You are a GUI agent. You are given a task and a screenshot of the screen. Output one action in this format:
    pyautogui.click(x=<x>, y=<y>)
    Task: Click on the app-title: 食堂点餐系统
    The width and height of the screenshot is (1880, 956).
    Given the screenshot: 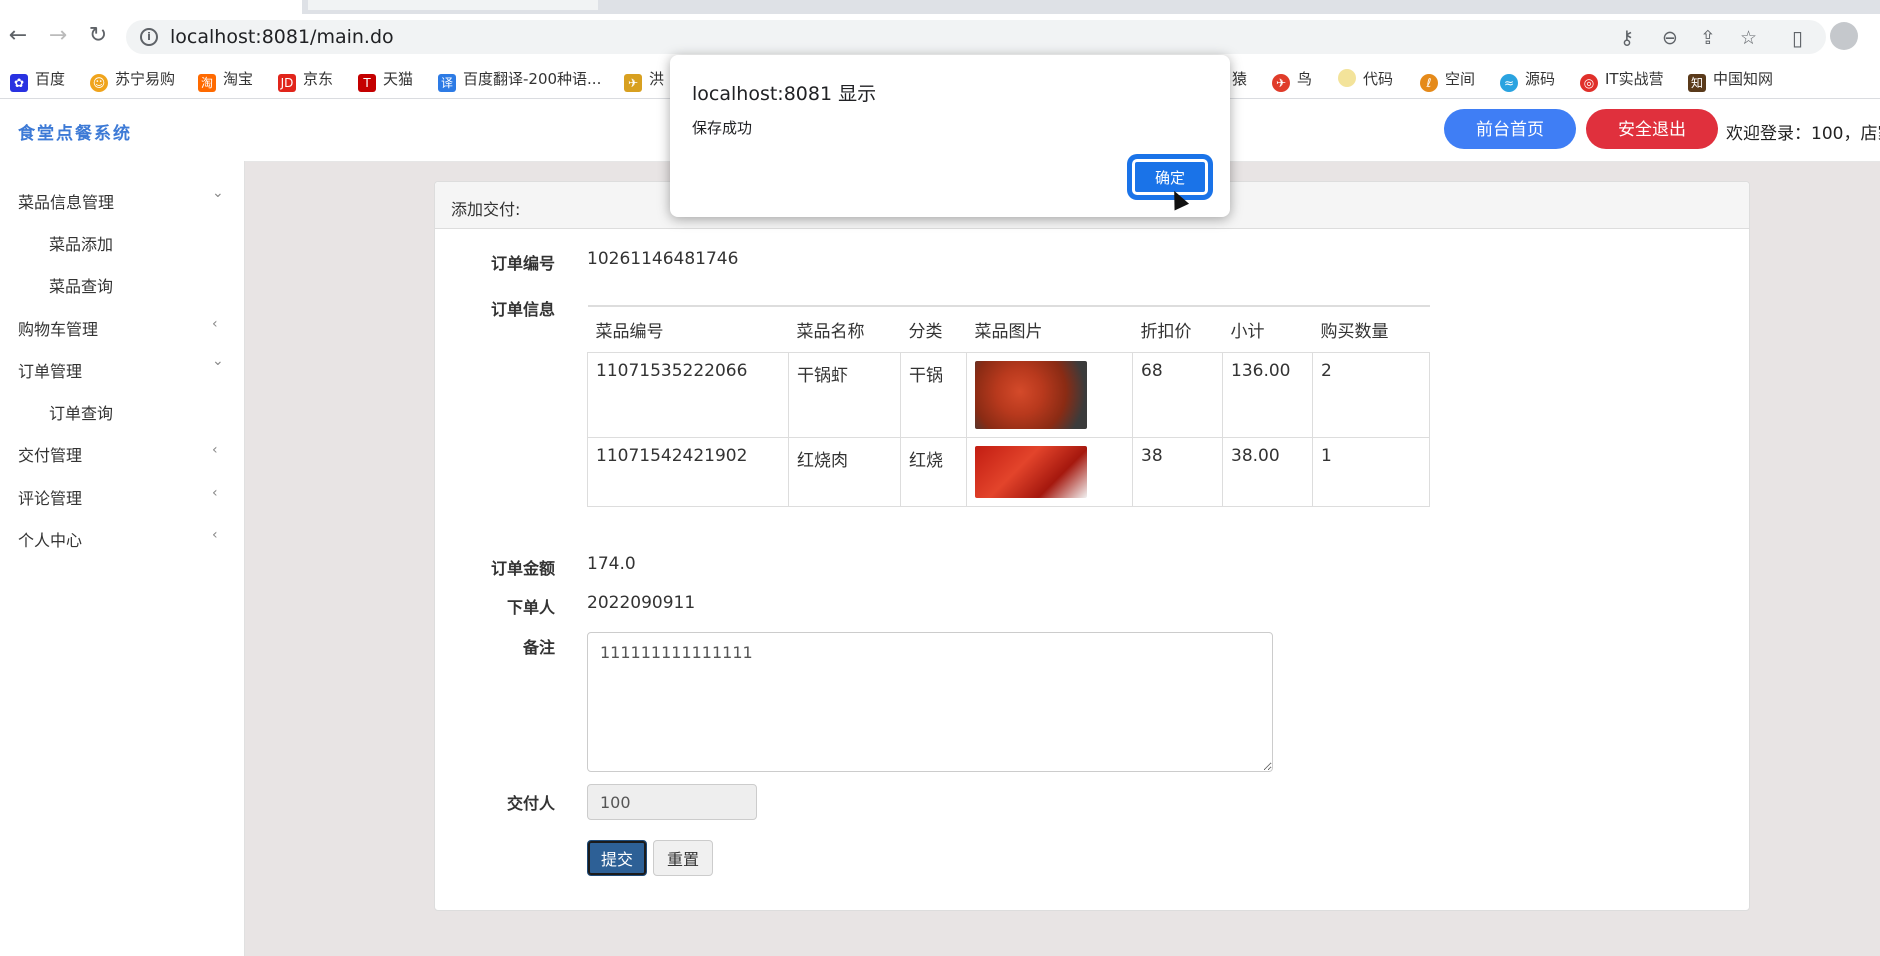 What is the action you would take?
    pyautogui.click(x=75, y=131)
    